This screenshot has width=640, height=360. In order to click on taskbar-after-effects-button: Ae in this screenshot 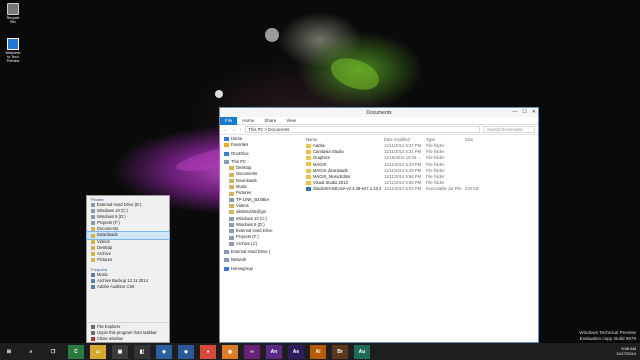, I will do `click(296, 351)`.